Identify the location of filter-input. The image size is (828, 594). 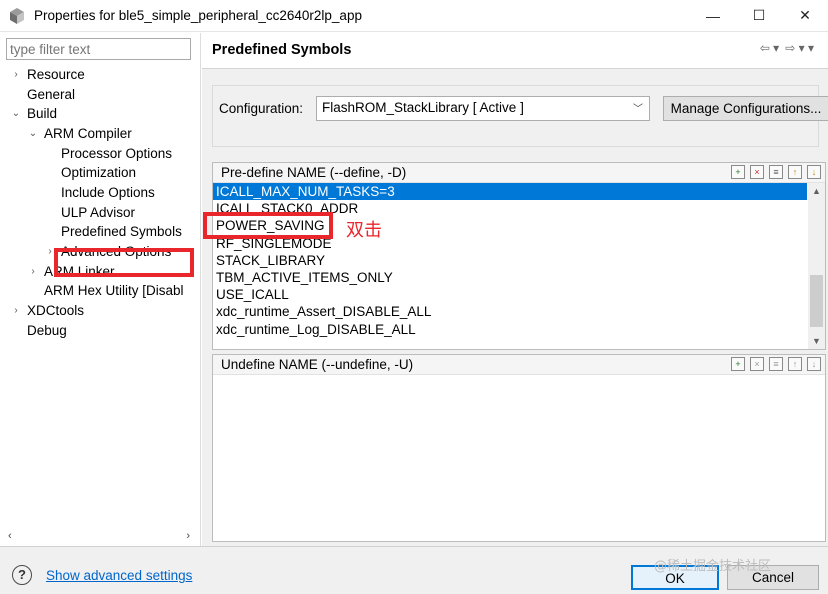
(98, 49).